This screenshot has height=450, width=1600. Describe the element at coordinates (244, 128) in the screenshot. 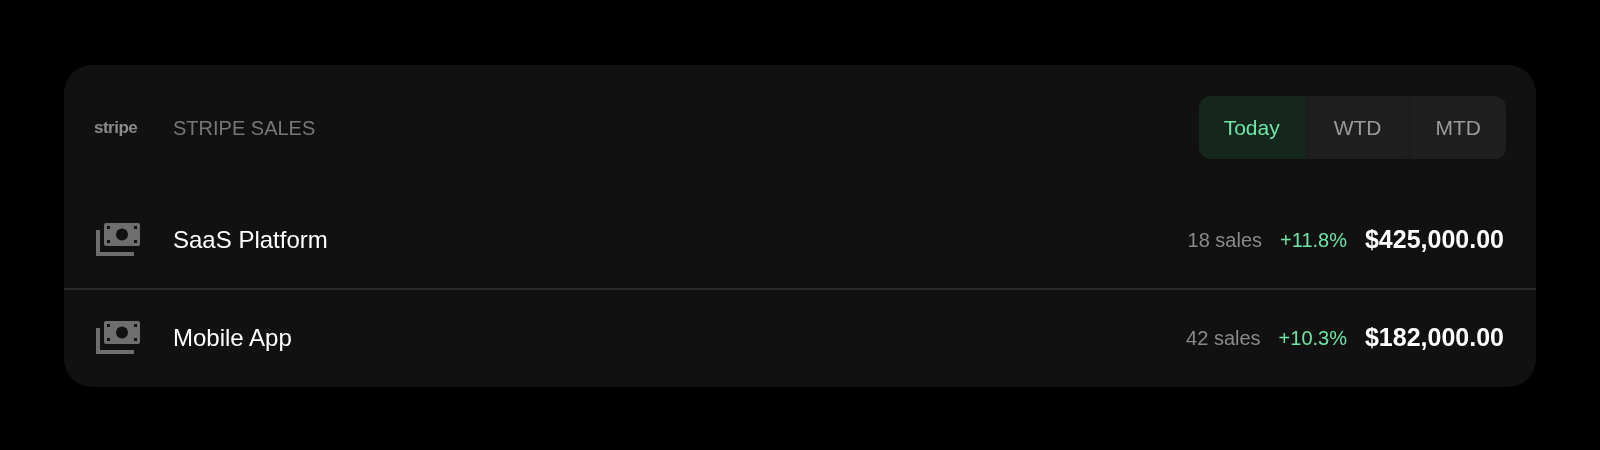

I see `card-title: STRIPE SALES` at that location.